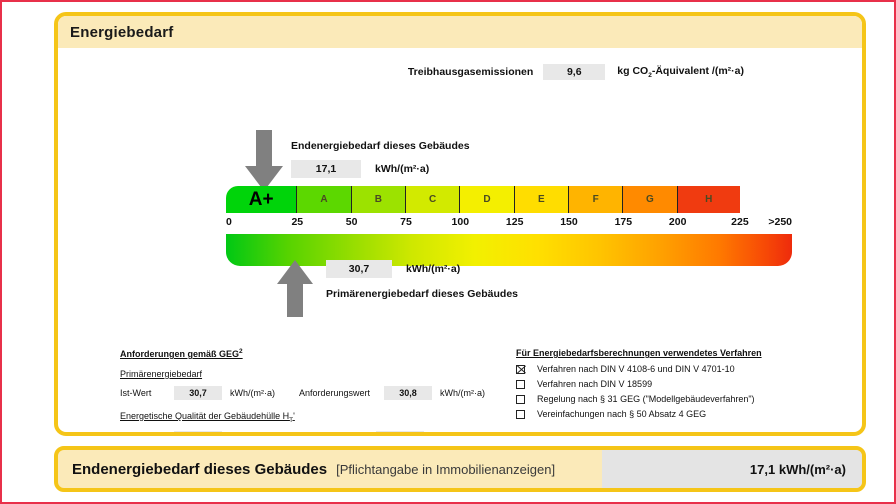 The width and height of the screenshot is (896, 504). I want to click on scale-tick: 150, so click(569, 222).